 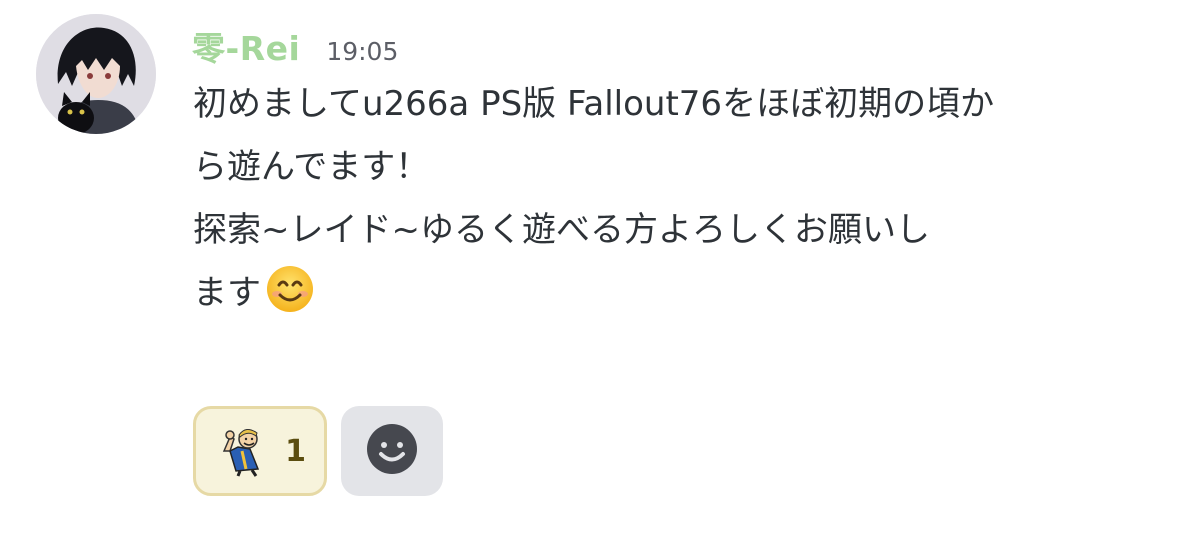 What do you see at coordinates (311, 167) in the screenshot?
I see `message-line: ら遊んでます！` at bounding box center [311, 167].